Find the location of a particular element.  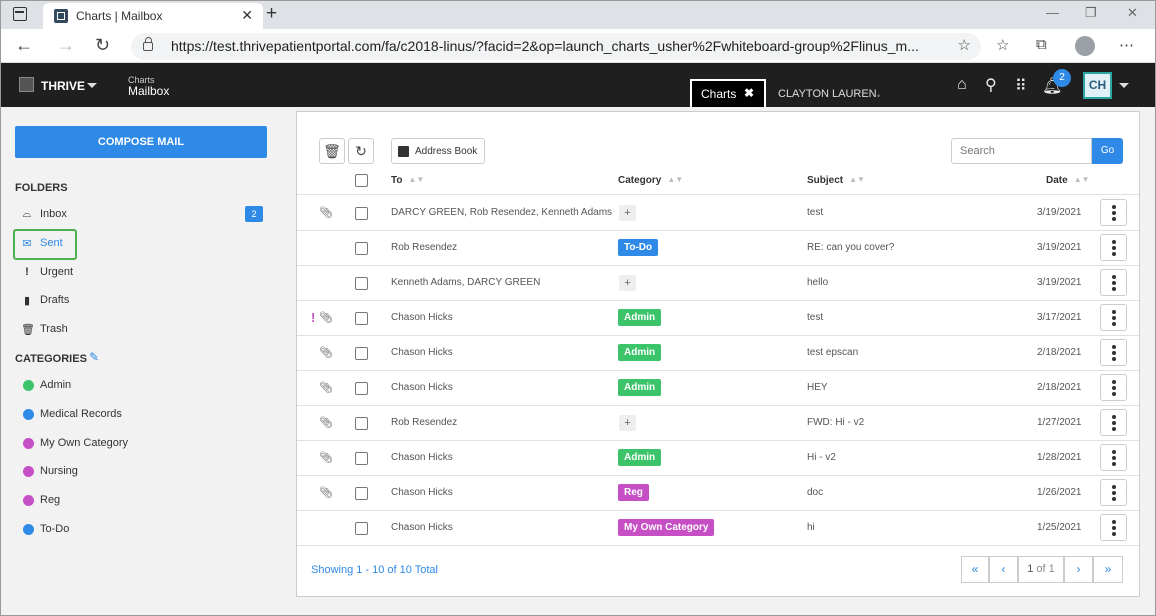

row-subject: Hi - v2 is located at coordinates (821, 457).